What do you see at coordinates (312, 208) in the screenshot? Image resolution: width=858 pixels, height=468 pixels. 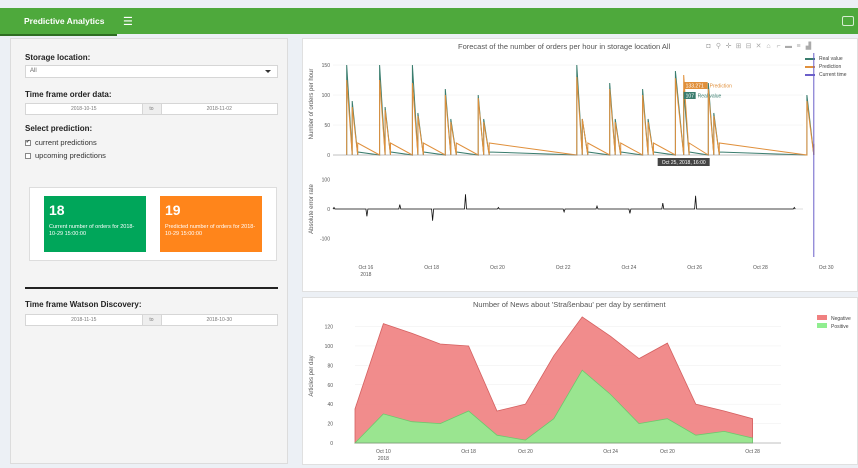 I see `y-axis-label: Absolute error rate` at bounding box center [312, 208].